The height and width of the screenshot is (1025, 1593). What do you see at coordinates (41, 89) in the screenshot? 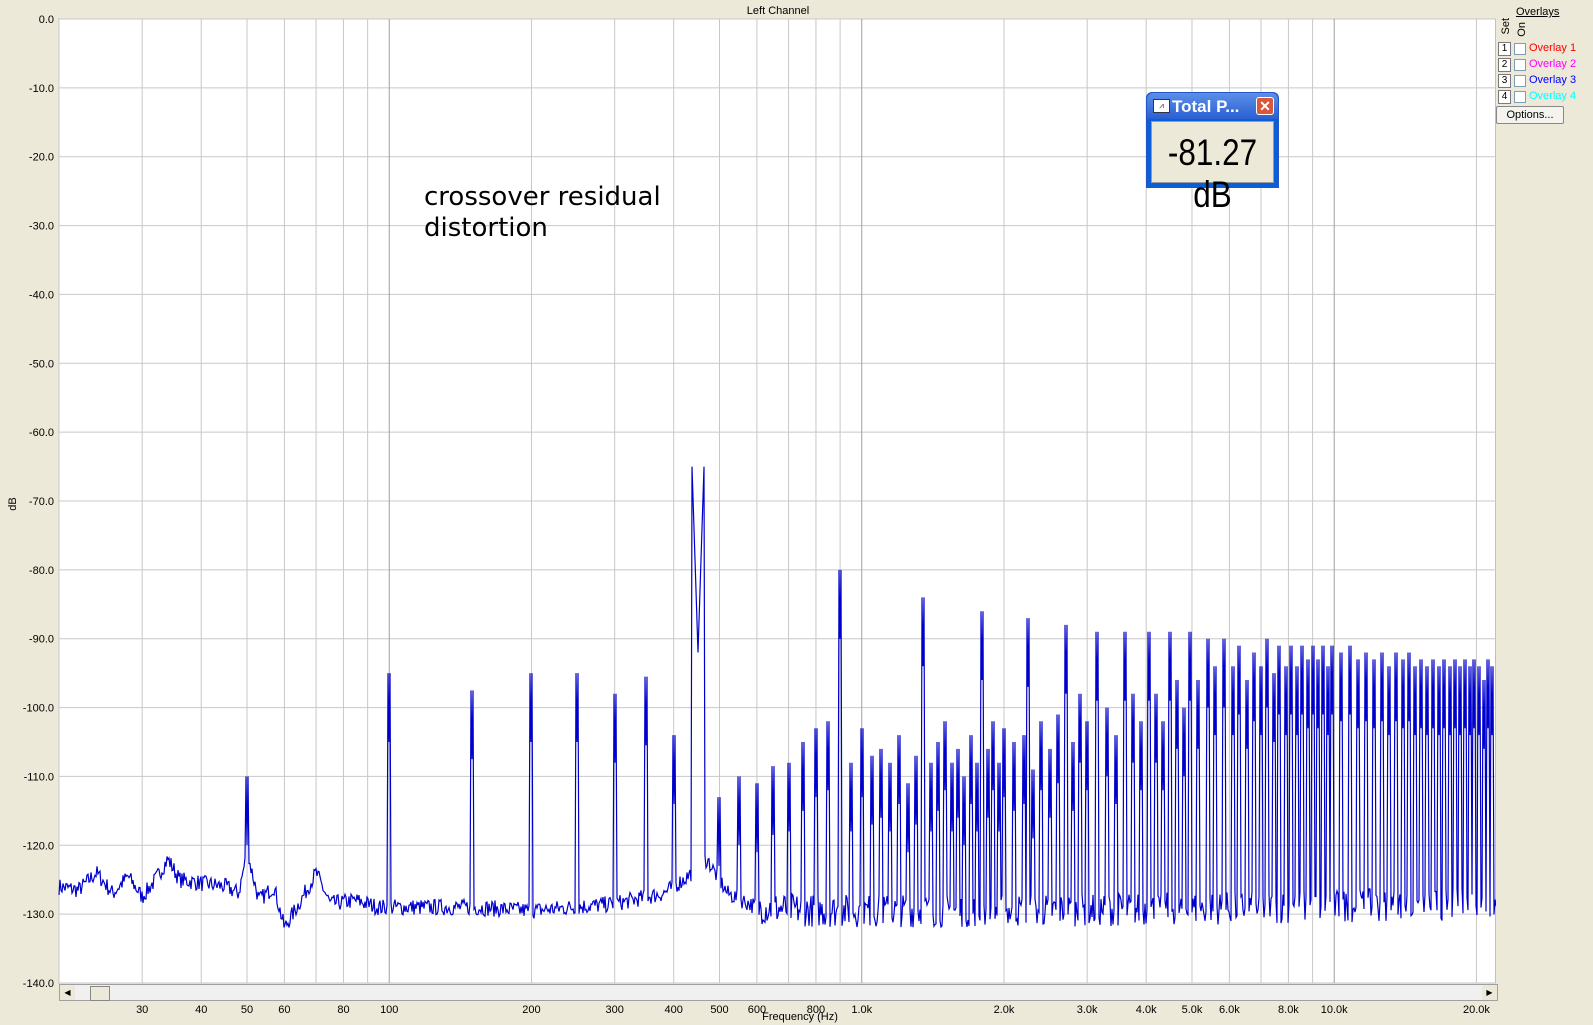
I see `y-tick-label: -10.0` at bounding box center [41, 89].